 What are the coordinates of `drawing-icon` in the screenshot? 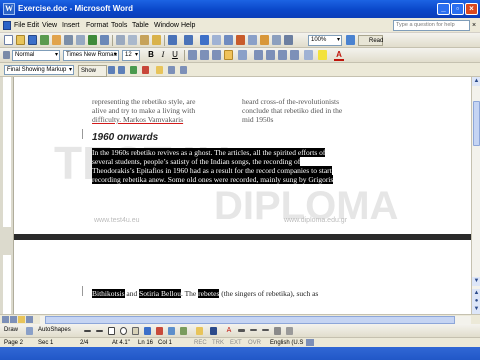 It's located at (264, 40).